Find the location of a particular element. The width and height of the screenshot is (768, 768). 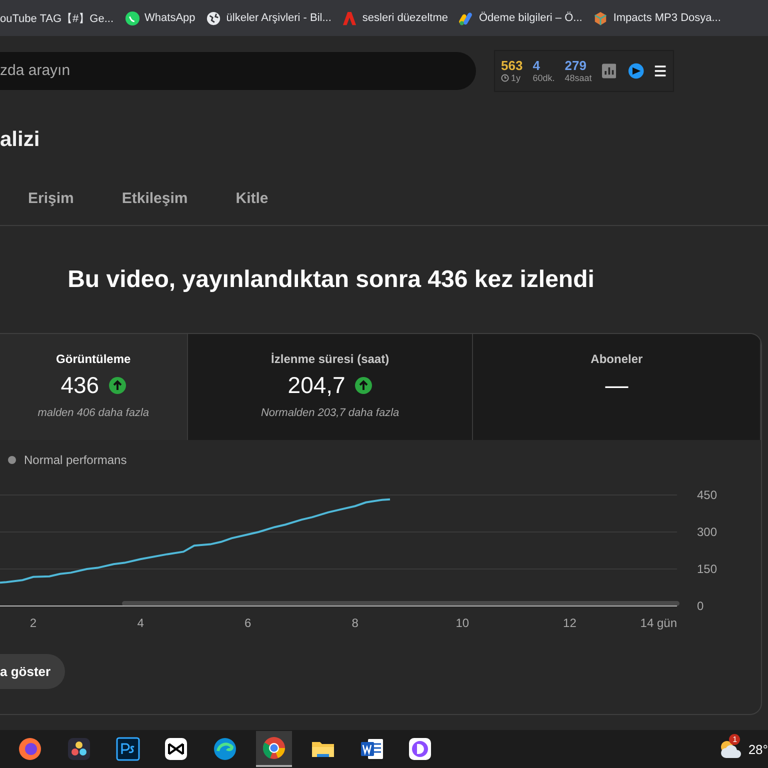

axis-label: 450 is located at coordinates (707, 495).